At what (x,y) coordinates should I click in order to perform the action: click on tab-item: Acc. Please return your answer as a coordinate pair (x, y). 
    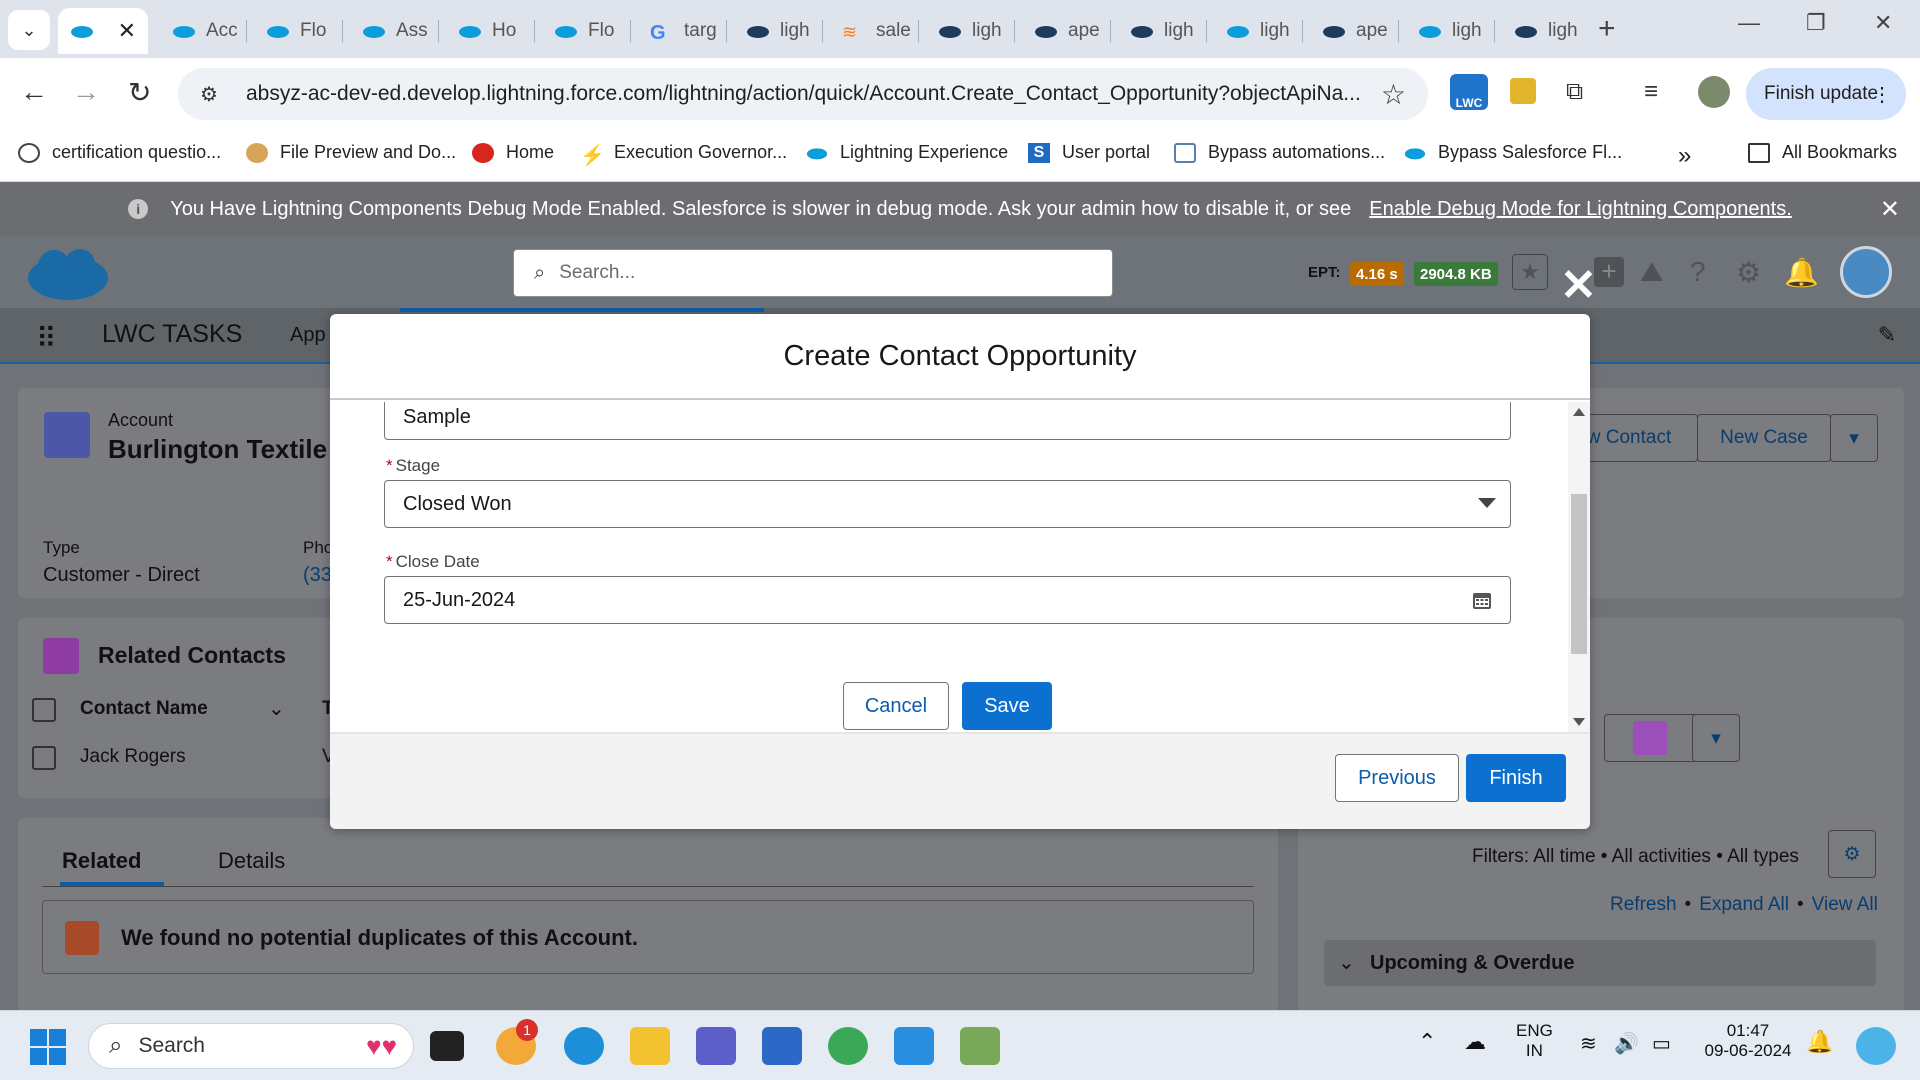
    Looking at the image, I should click on (200, 31).